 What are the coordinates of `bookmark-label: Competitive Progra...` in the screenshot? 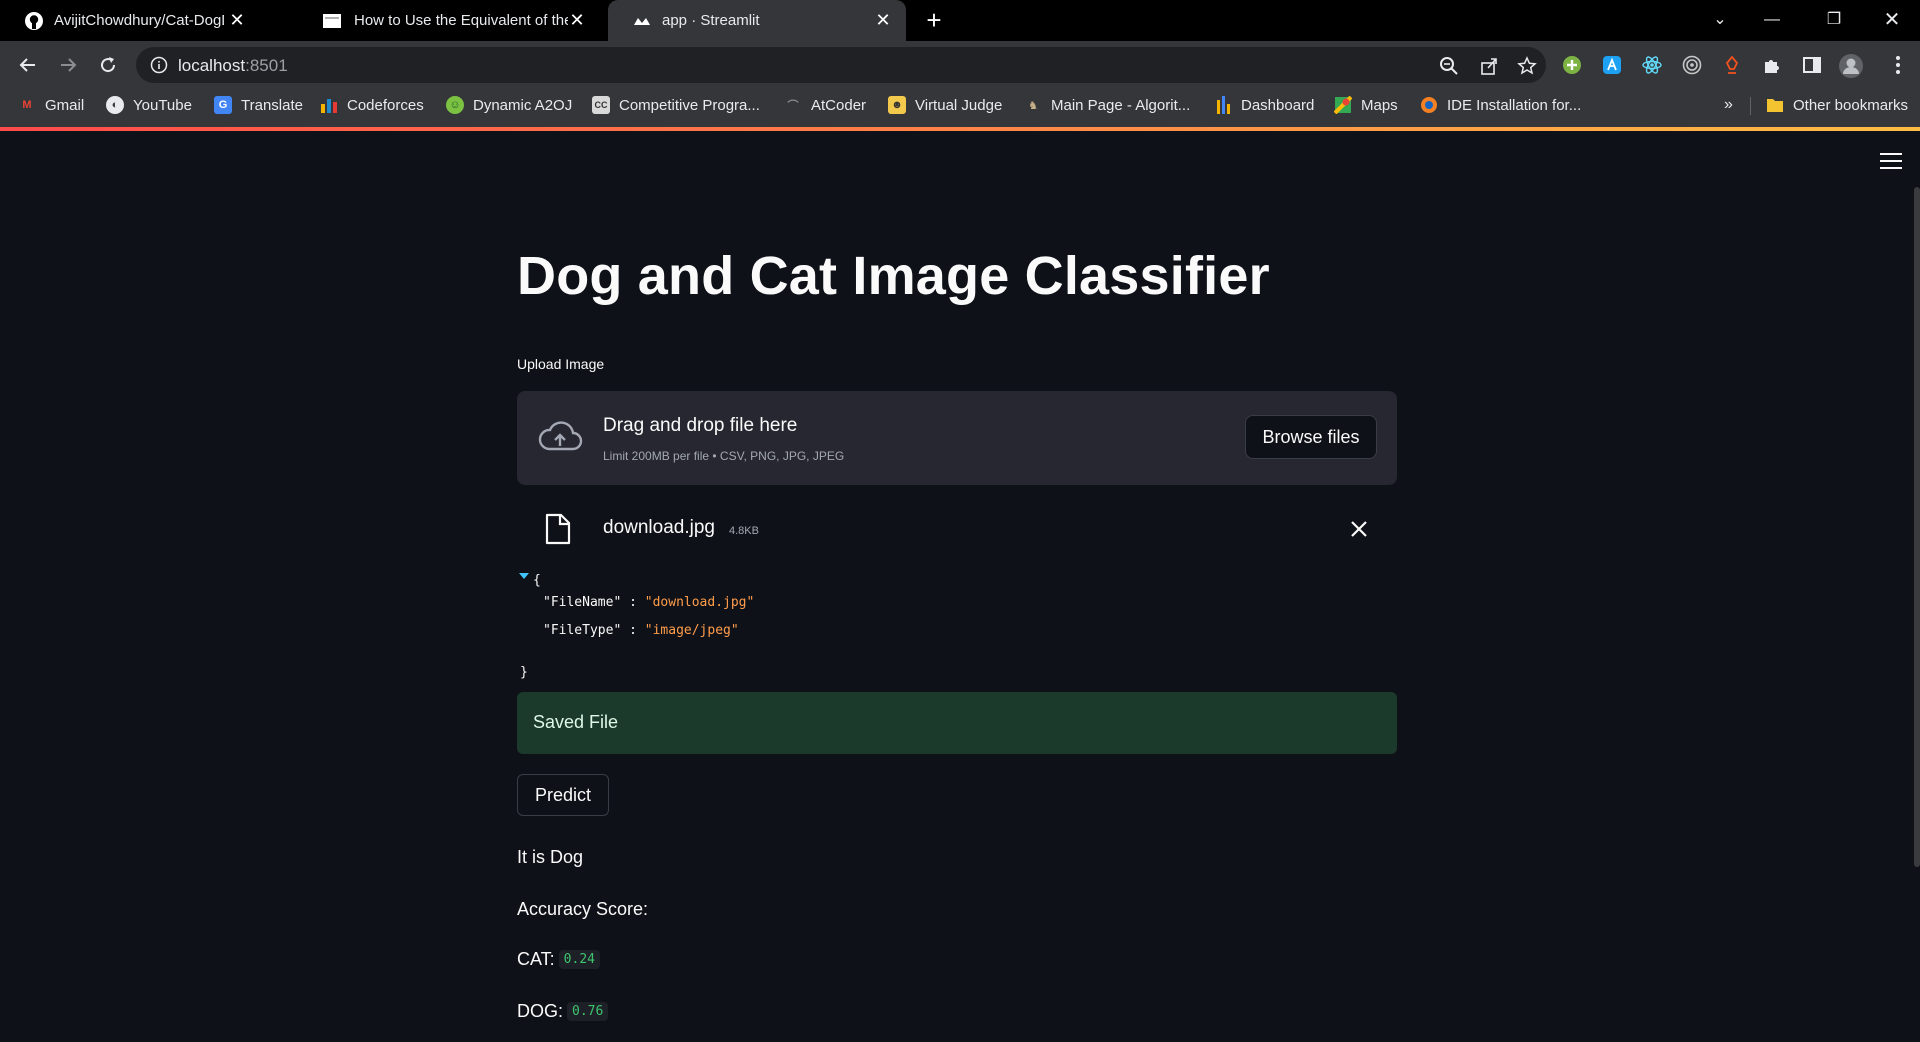 It's located at (689, 105).